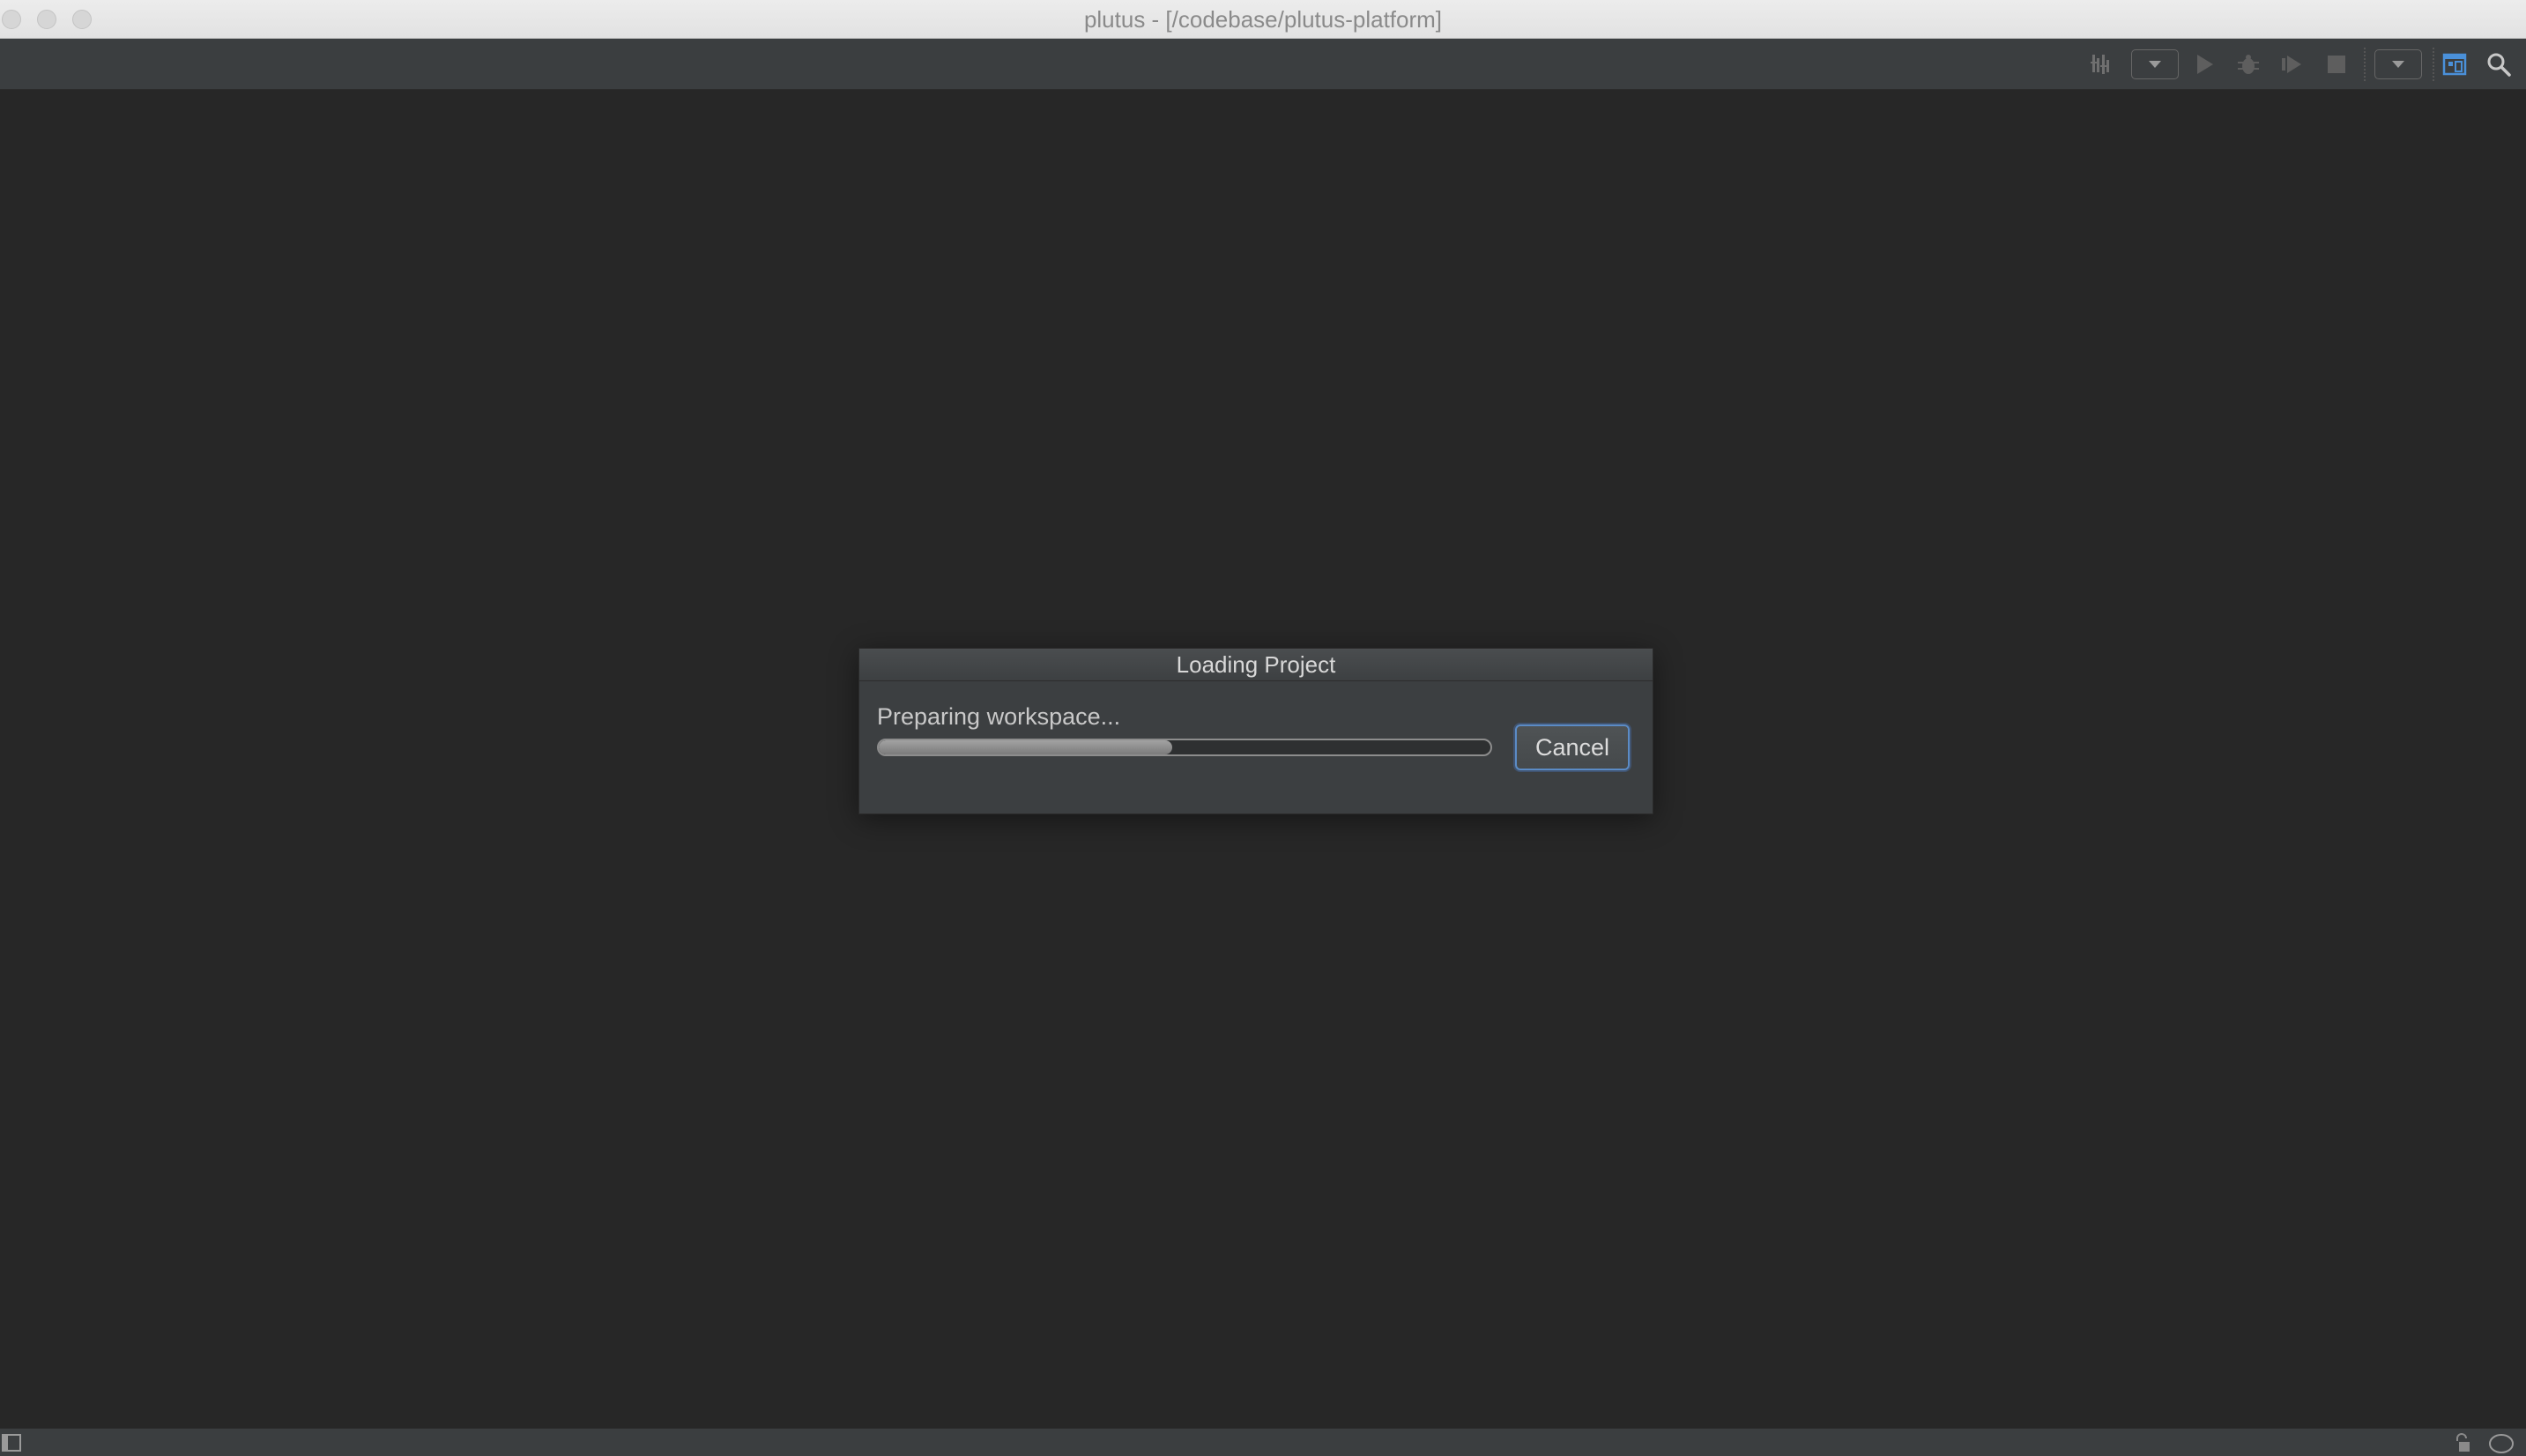 The width and height of the screenshot is (2526, 1456). I want to click on debug-icon, so click(2248, 64).